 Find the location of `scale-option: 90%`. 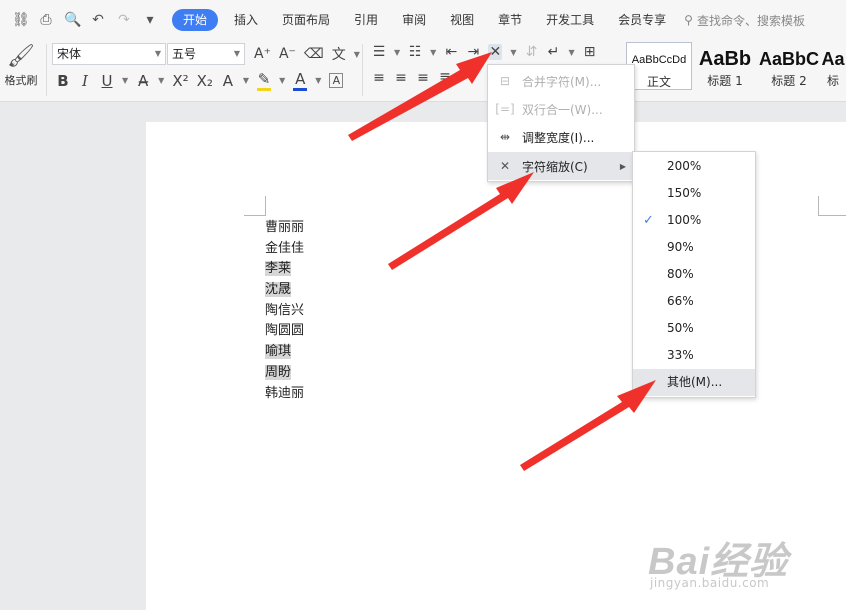

scale-option: 90% is located at coordinates (694, 247).